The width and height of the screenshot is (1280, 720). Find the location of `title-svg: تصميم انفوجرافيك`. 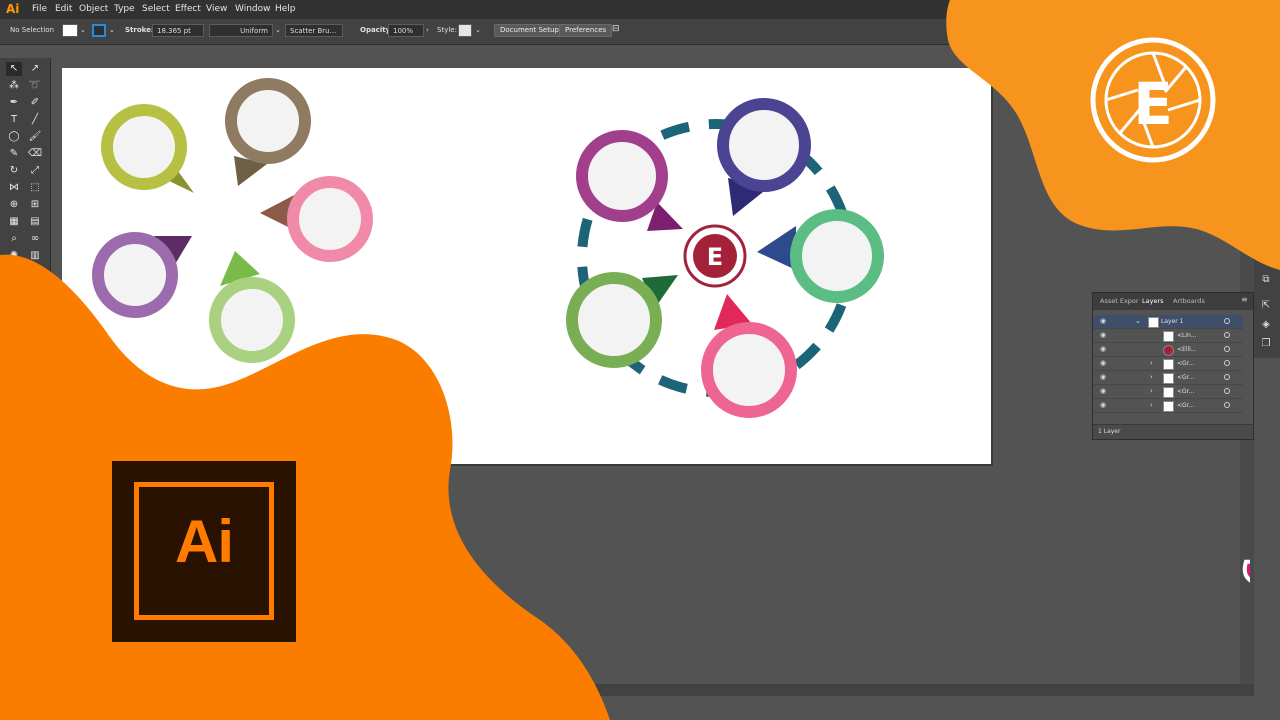

title-svg: تصميم انفوجرافيك is located at coordinates (1258, 549).